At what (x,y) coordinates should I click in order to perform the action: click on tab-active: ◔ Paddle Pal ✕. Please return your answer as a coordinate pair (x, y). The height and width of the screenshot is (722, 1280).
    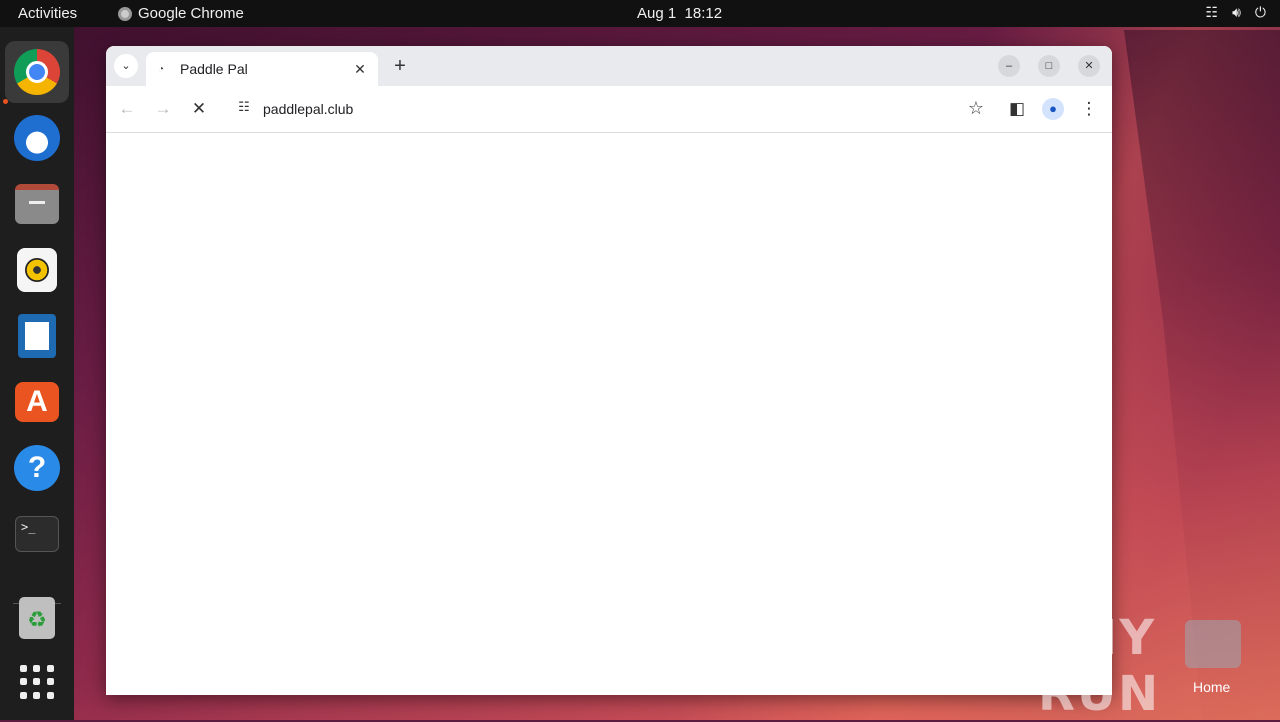
    Looking at the image, I should click on (262, 69).